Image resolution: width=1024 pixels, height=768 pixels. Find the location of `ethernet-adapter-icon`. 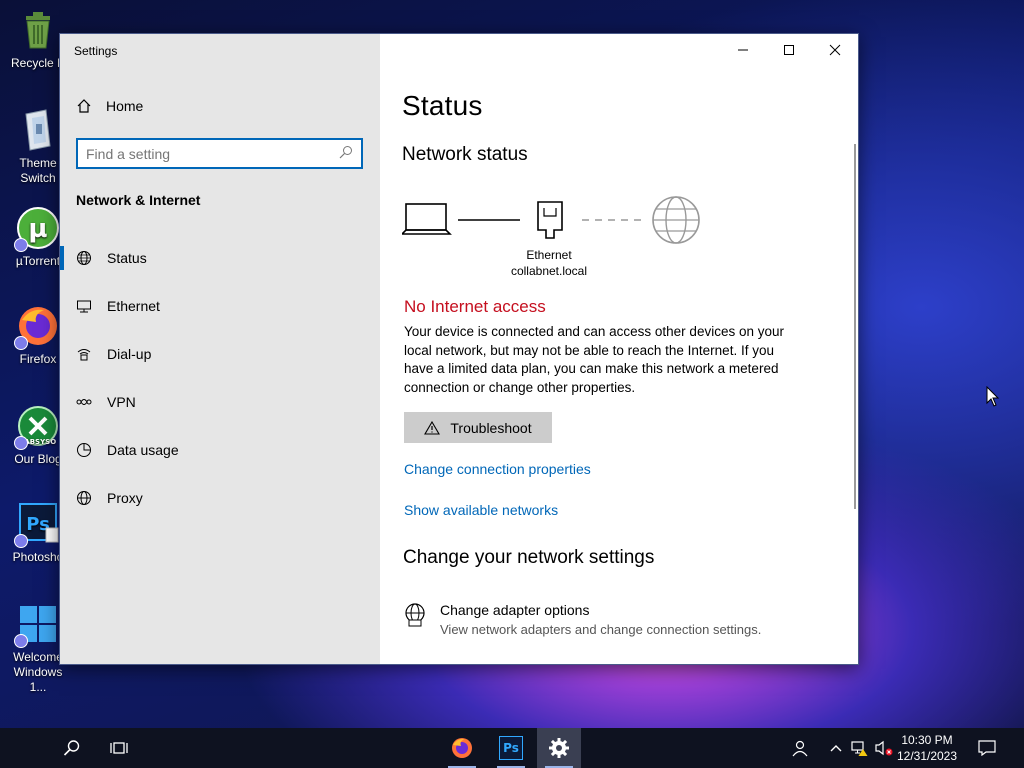

ethernet-adapter-icon is located at coordinates (550, 220).